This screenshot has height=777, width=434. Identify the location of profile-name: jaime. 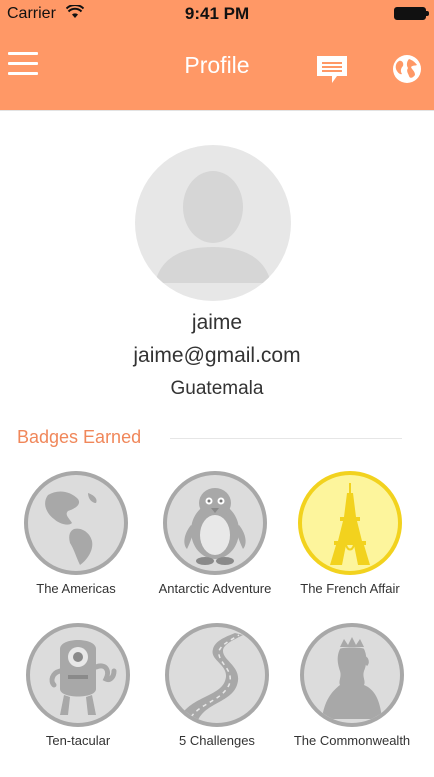
(217, 322).